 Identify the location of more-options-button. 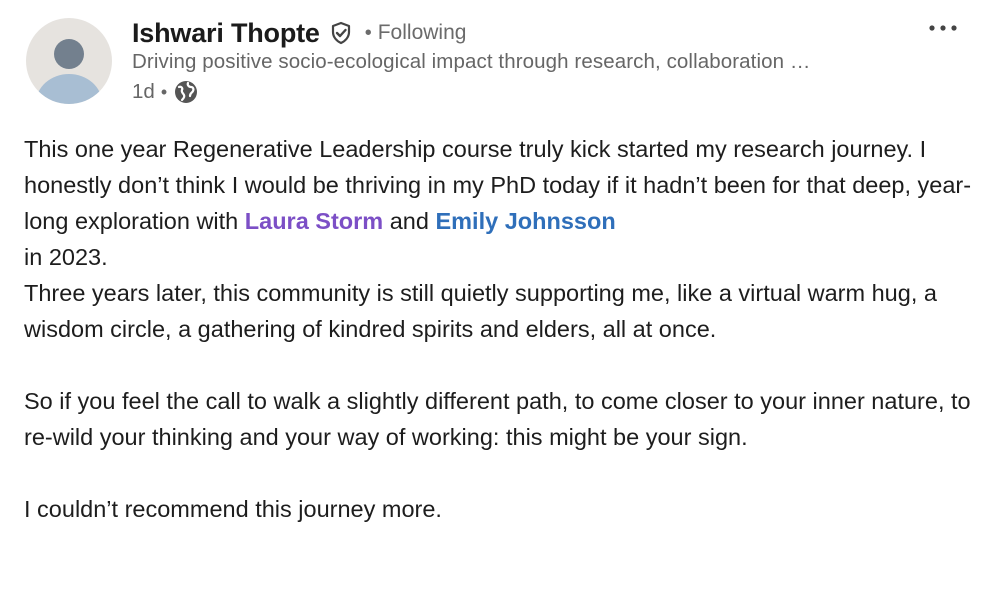
(944, 28).